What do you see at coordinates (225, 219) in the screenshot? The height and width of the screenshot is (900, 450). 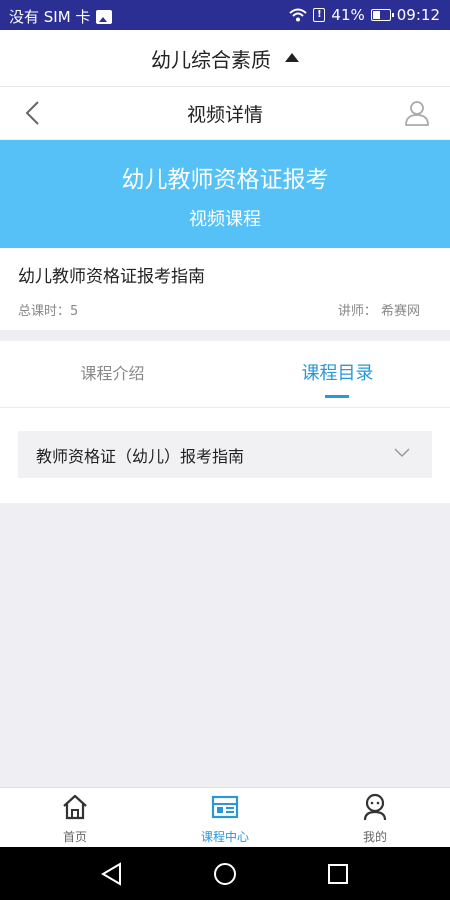 I see `banner-subtitle: 视频课程` at bounding box center [225, 219].